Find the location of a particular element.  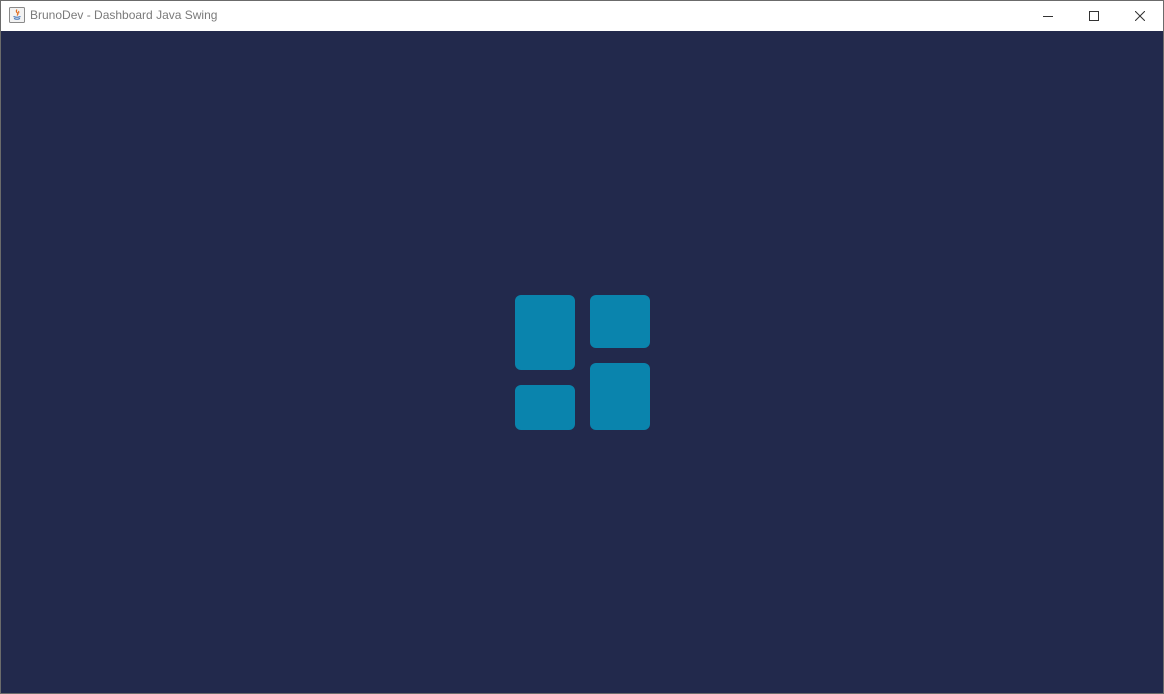

maximize-button is located at coordinates (1094, 16).